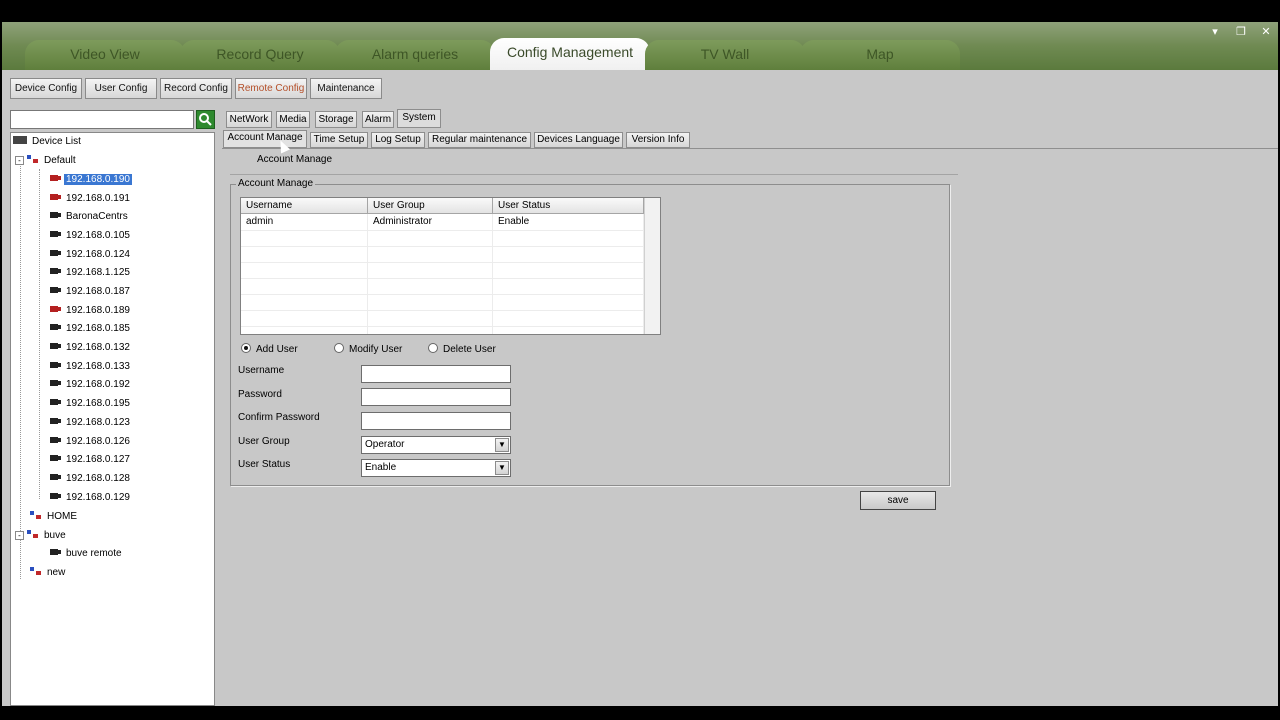 The image size is (1280, 720). Describe the element at coordinates (90, 311) in the screenshot. I see `tree-device: 192.168.0.189` at that location.